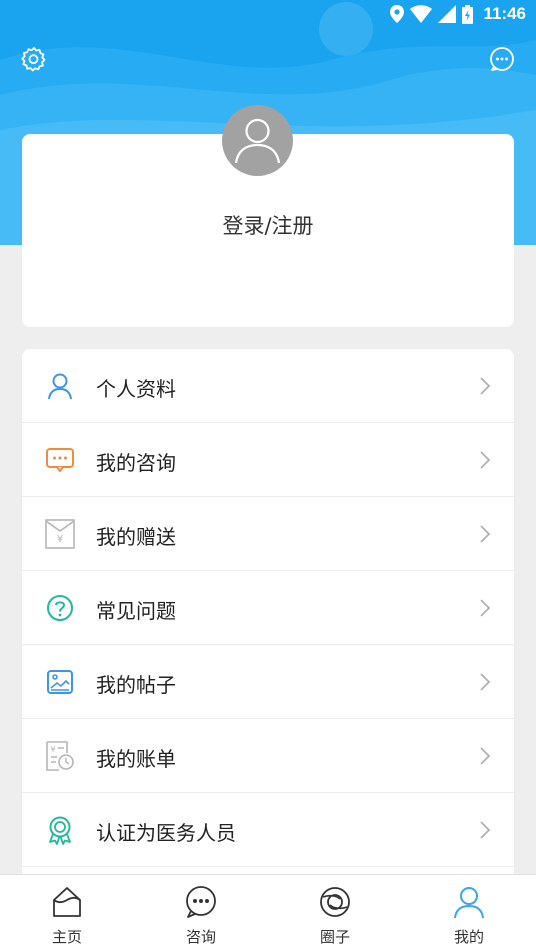  Describe the element at coordinates (268, 534) in the screenshot. I see `menu-item-gifts: ¥ 我的赠送` at that location.